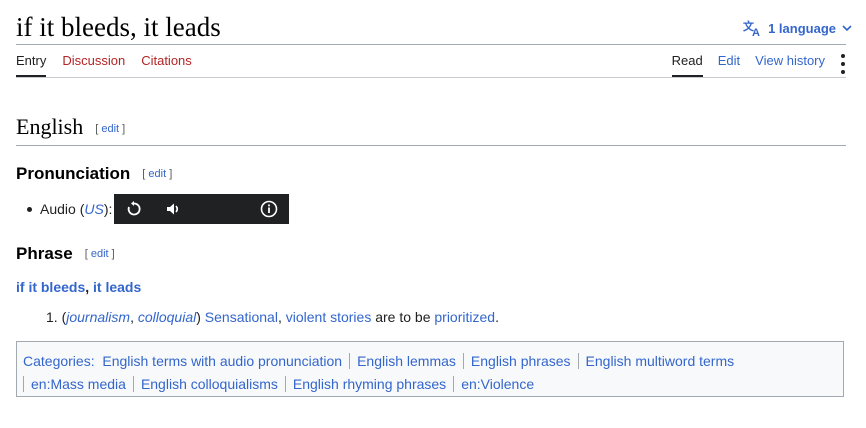 The width and height of the screenshot is (866, 428). I want to click on language-button: 文 A 1 language, so click(797, 28).